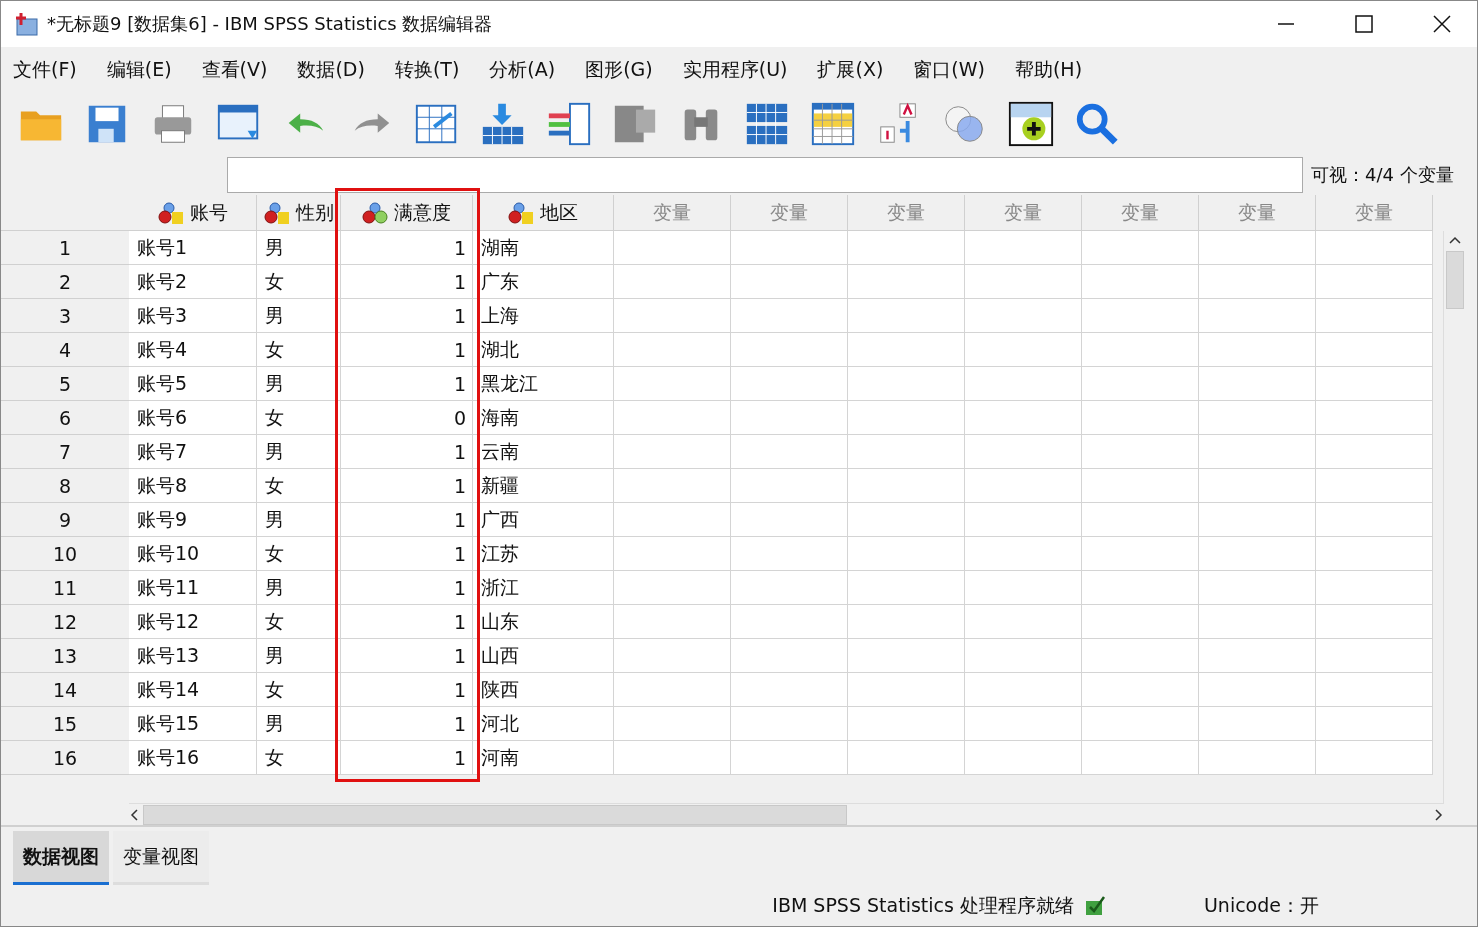 This screenshot has height=927, width=1478. Describe the element at coordinates (559, 212) in the screenshot. I see `column-name: 地区` at that location.